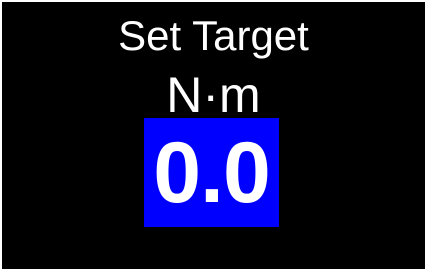 The width and height of the screenshot is (427, 271). Describe the element at coordinates (213, 95) in the screenshot. I see `unit-label: N·m` at that location.